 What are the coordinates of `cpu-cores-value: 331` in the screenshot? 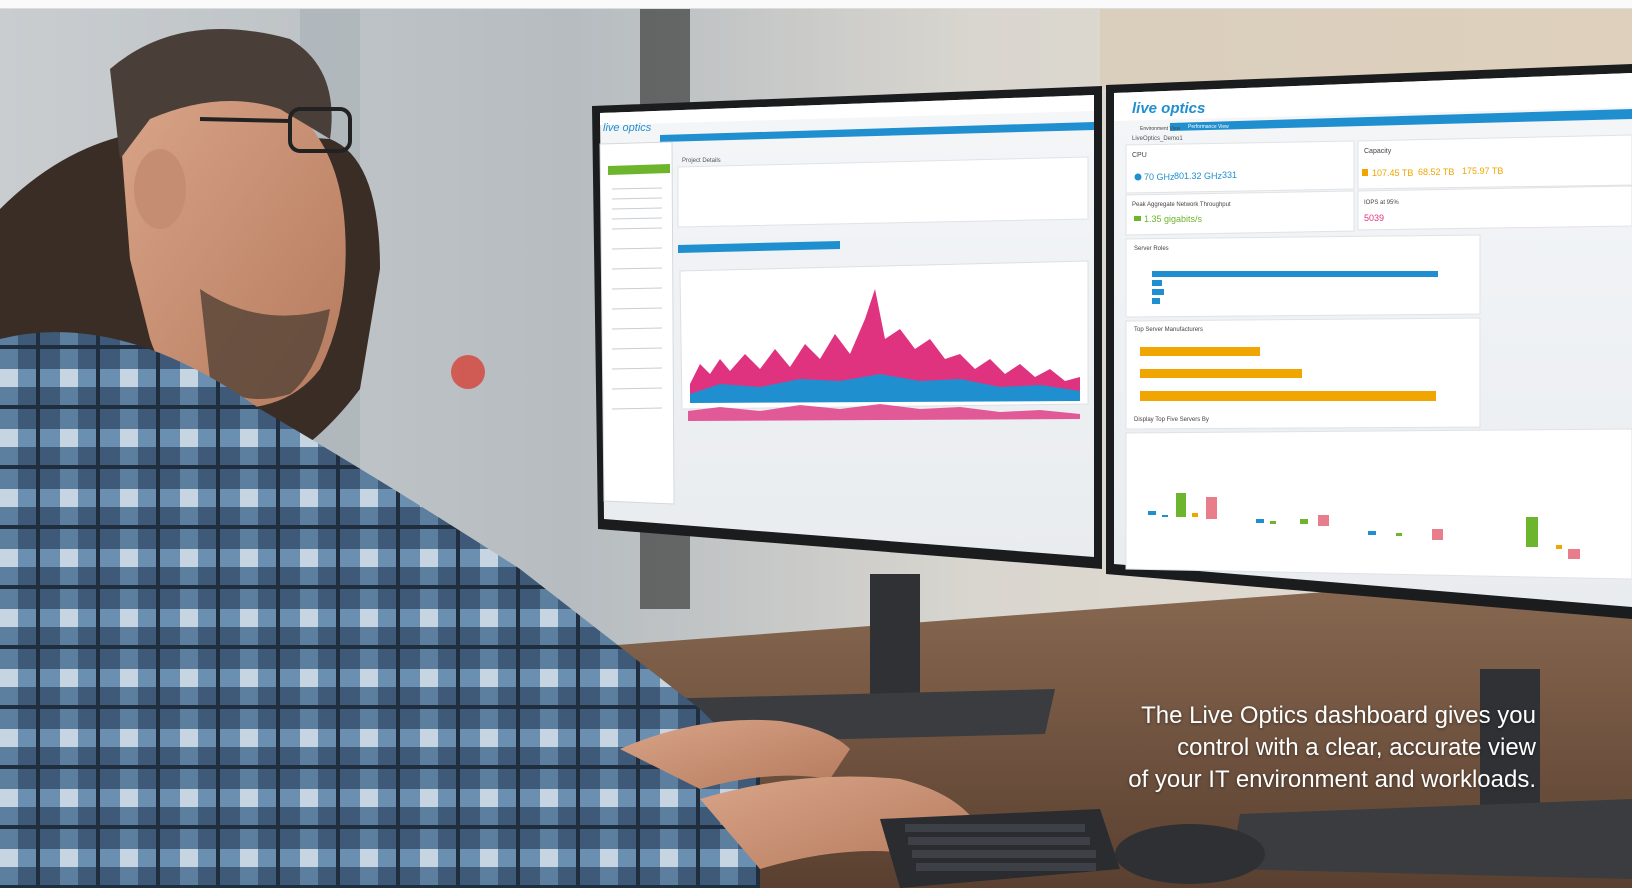 It's located at (1229, 175).